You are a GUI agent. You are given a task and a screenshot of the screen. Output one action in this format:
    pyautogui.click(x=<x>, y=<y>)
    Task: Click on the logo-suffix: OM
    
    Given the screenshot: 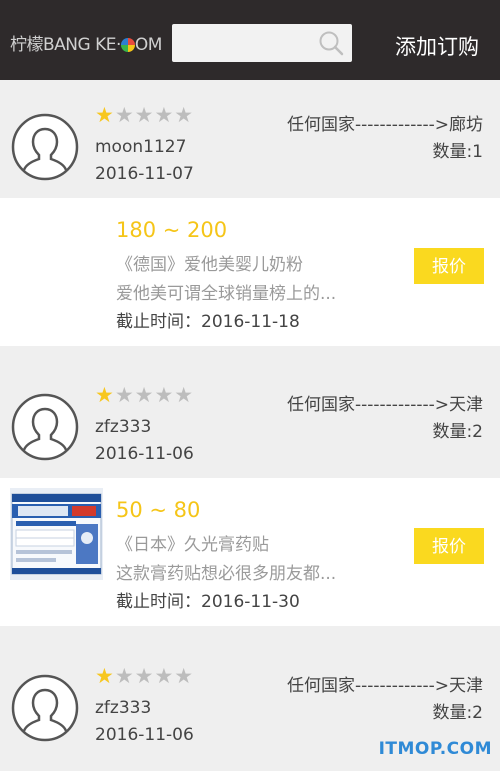 What is the action you would take?
    pyautogui.click(x=148, y=45)
    